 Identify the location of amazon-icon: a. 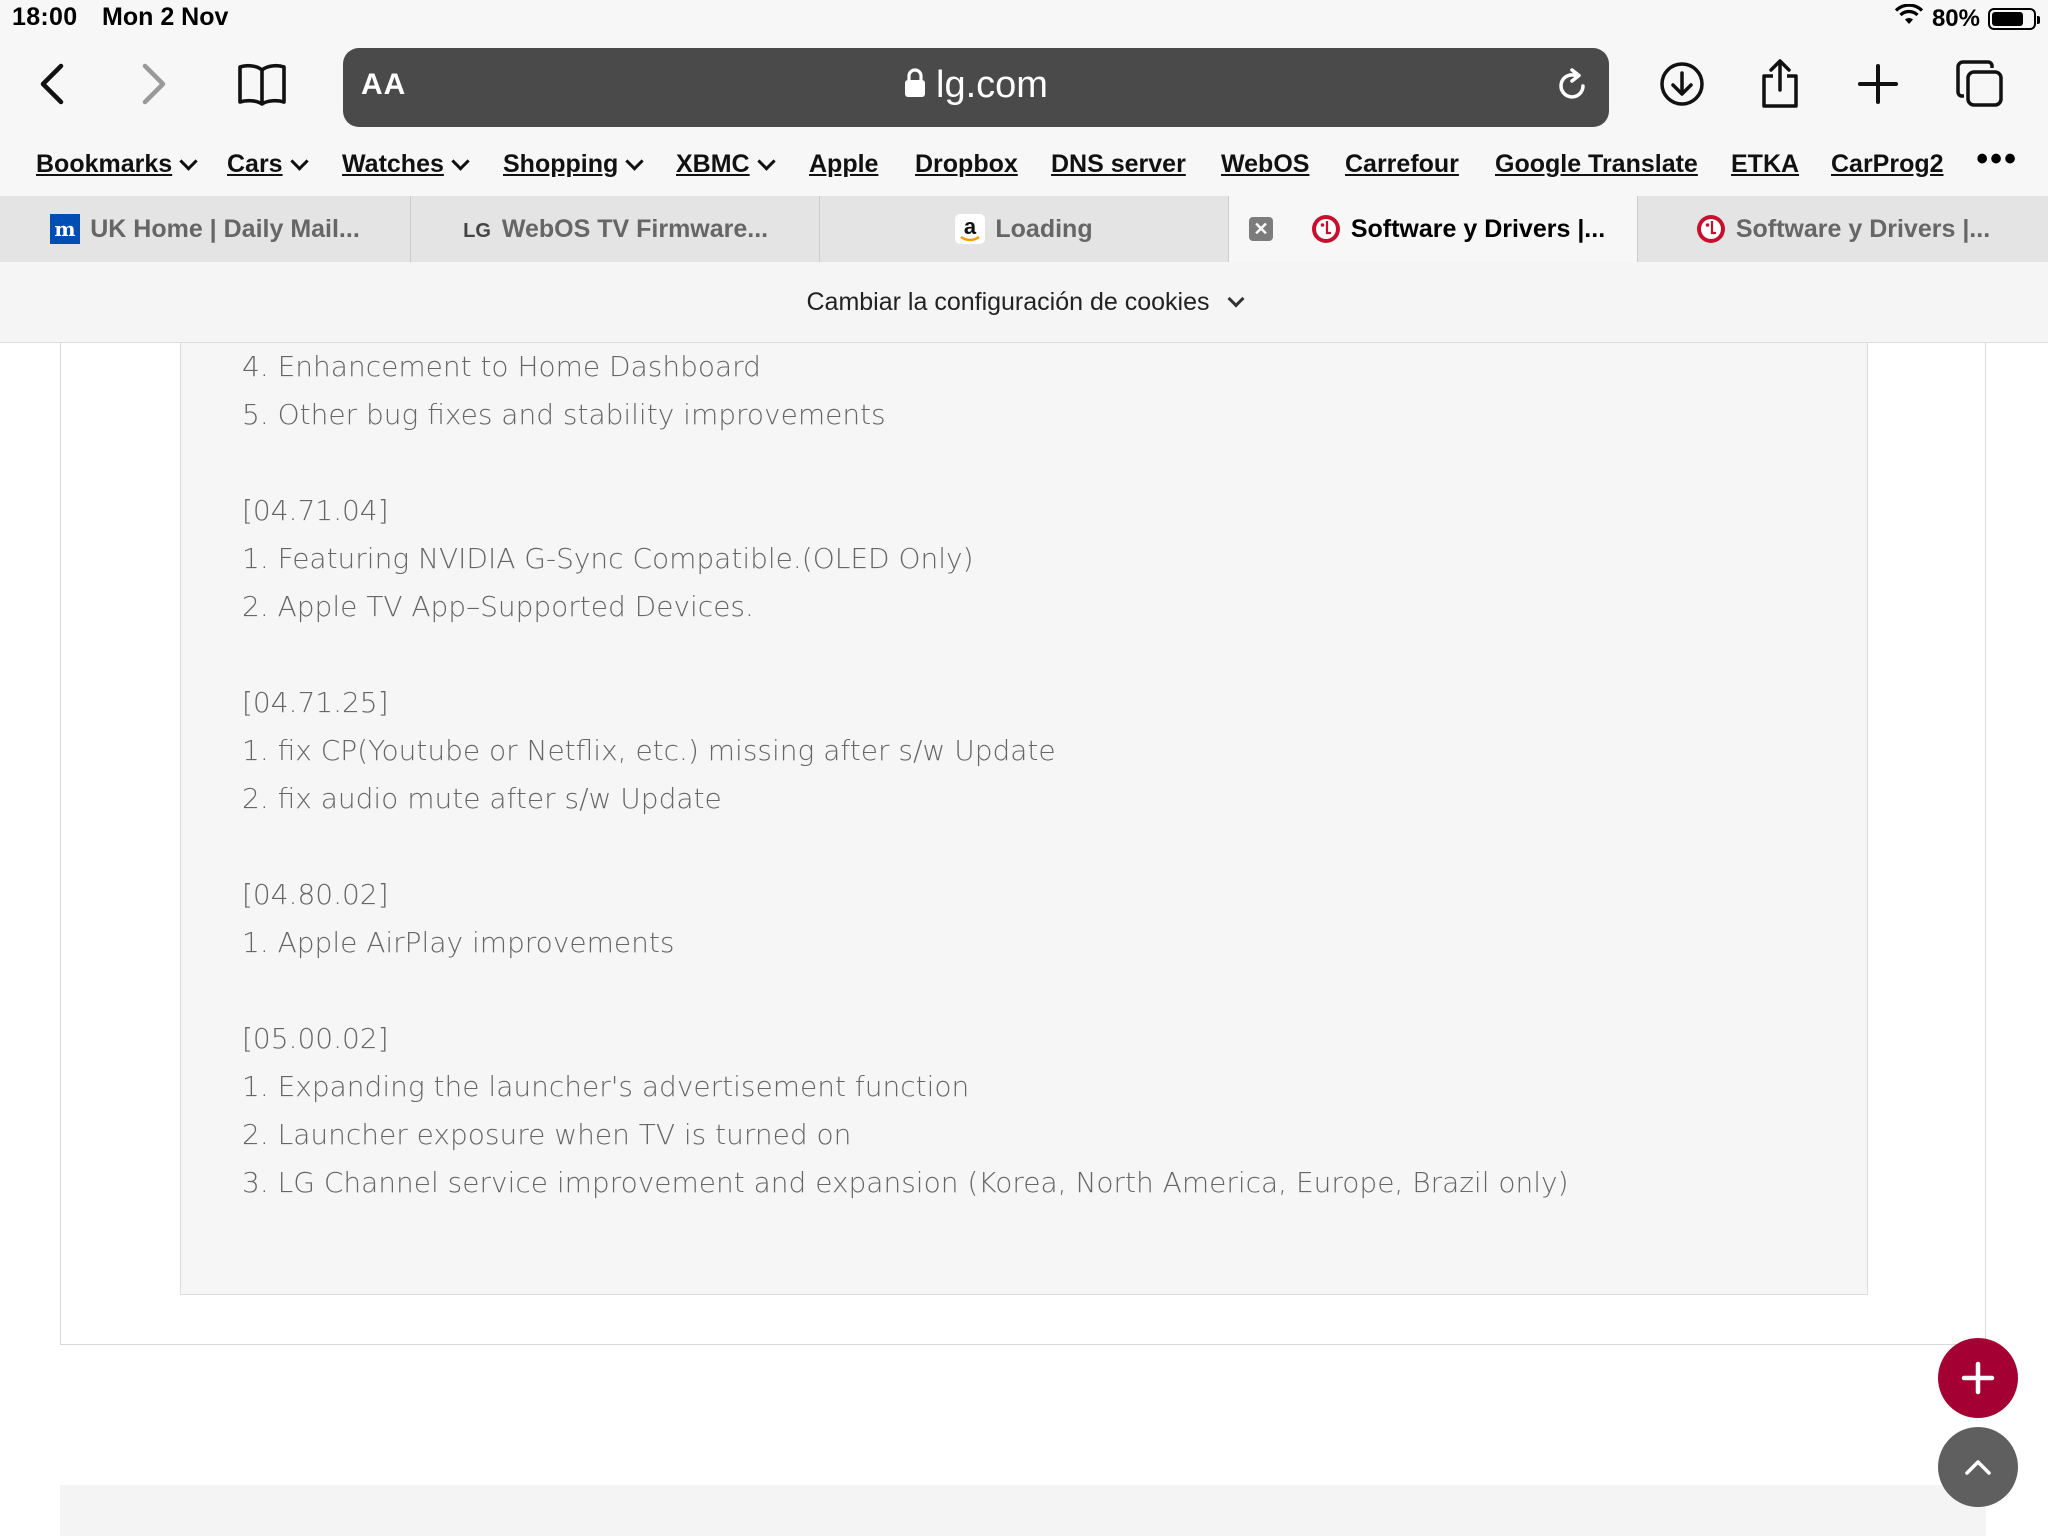
(970, 229).